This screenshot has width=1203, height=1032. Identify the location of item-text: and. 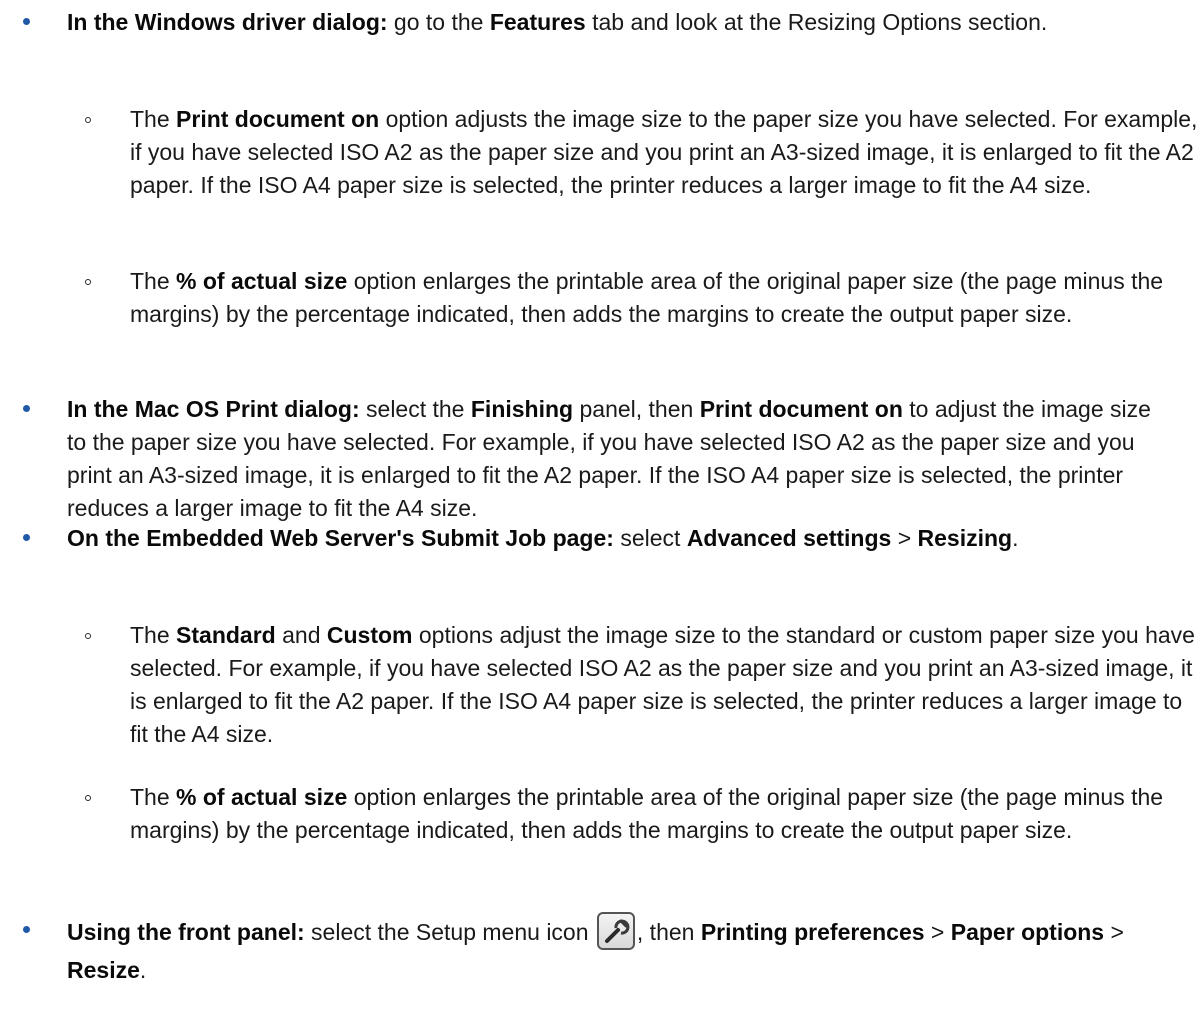
(301, 635).